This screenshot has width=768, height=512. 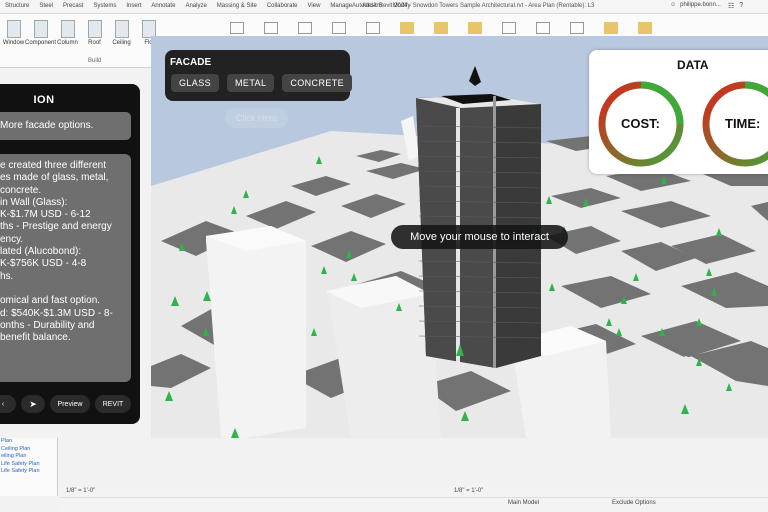 What do you see at coordinates (741, 6) in the screenshot?
I see `help-icon: ?` at bounding box center [741, 6].